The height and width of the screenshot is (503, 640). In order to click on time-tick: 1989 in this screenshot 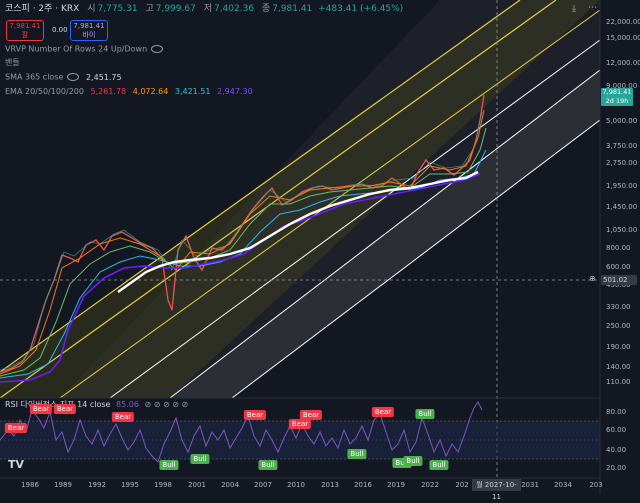, I will do `click(63, 485)`.